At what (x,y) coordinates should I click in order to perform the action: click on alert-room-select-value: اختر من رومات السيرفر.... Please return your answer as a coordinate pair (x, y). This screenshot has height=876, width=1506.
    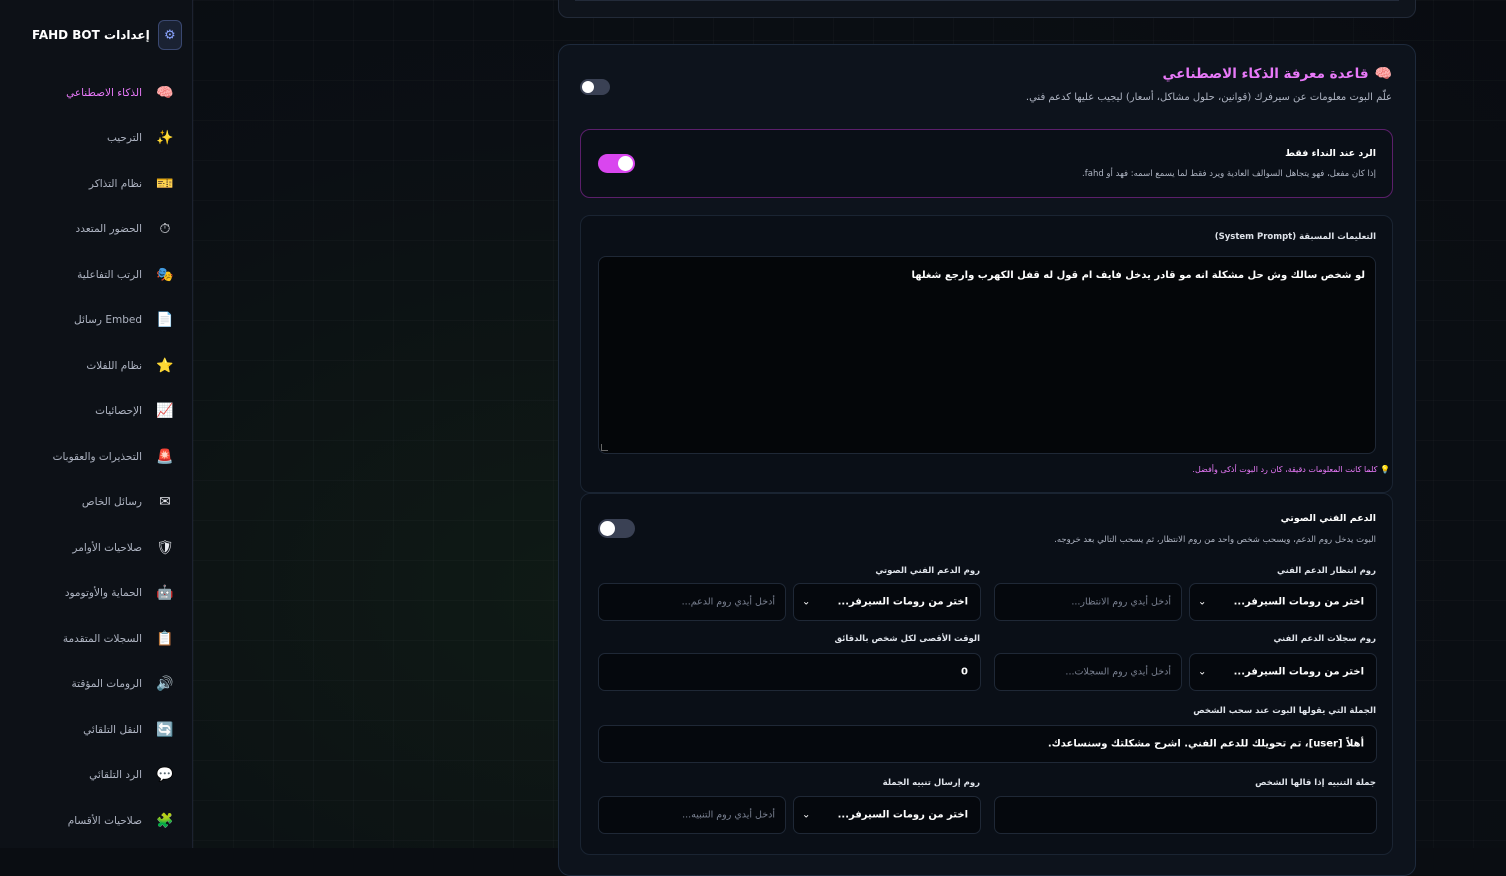
    Looking at the image, I should click on (902, 815).